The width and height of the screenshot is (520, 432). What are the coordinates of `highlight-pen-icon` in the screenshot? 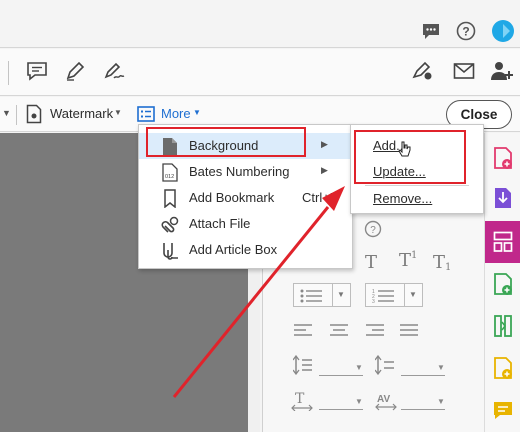 It's located at (75, 71).